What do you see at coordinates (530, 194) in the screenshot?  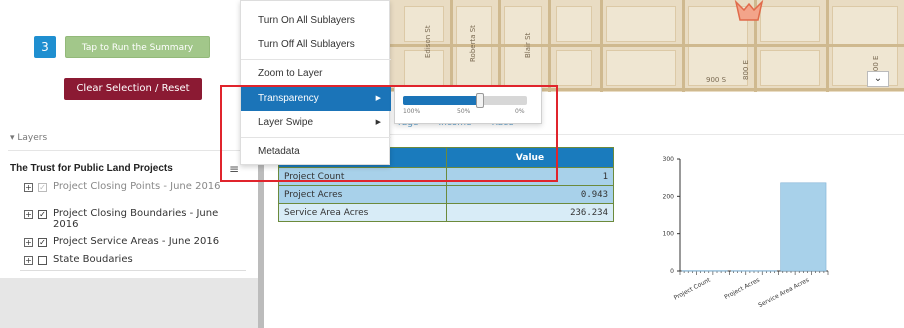 I see `row-value: 0.943` at bounding box center [530, 194].